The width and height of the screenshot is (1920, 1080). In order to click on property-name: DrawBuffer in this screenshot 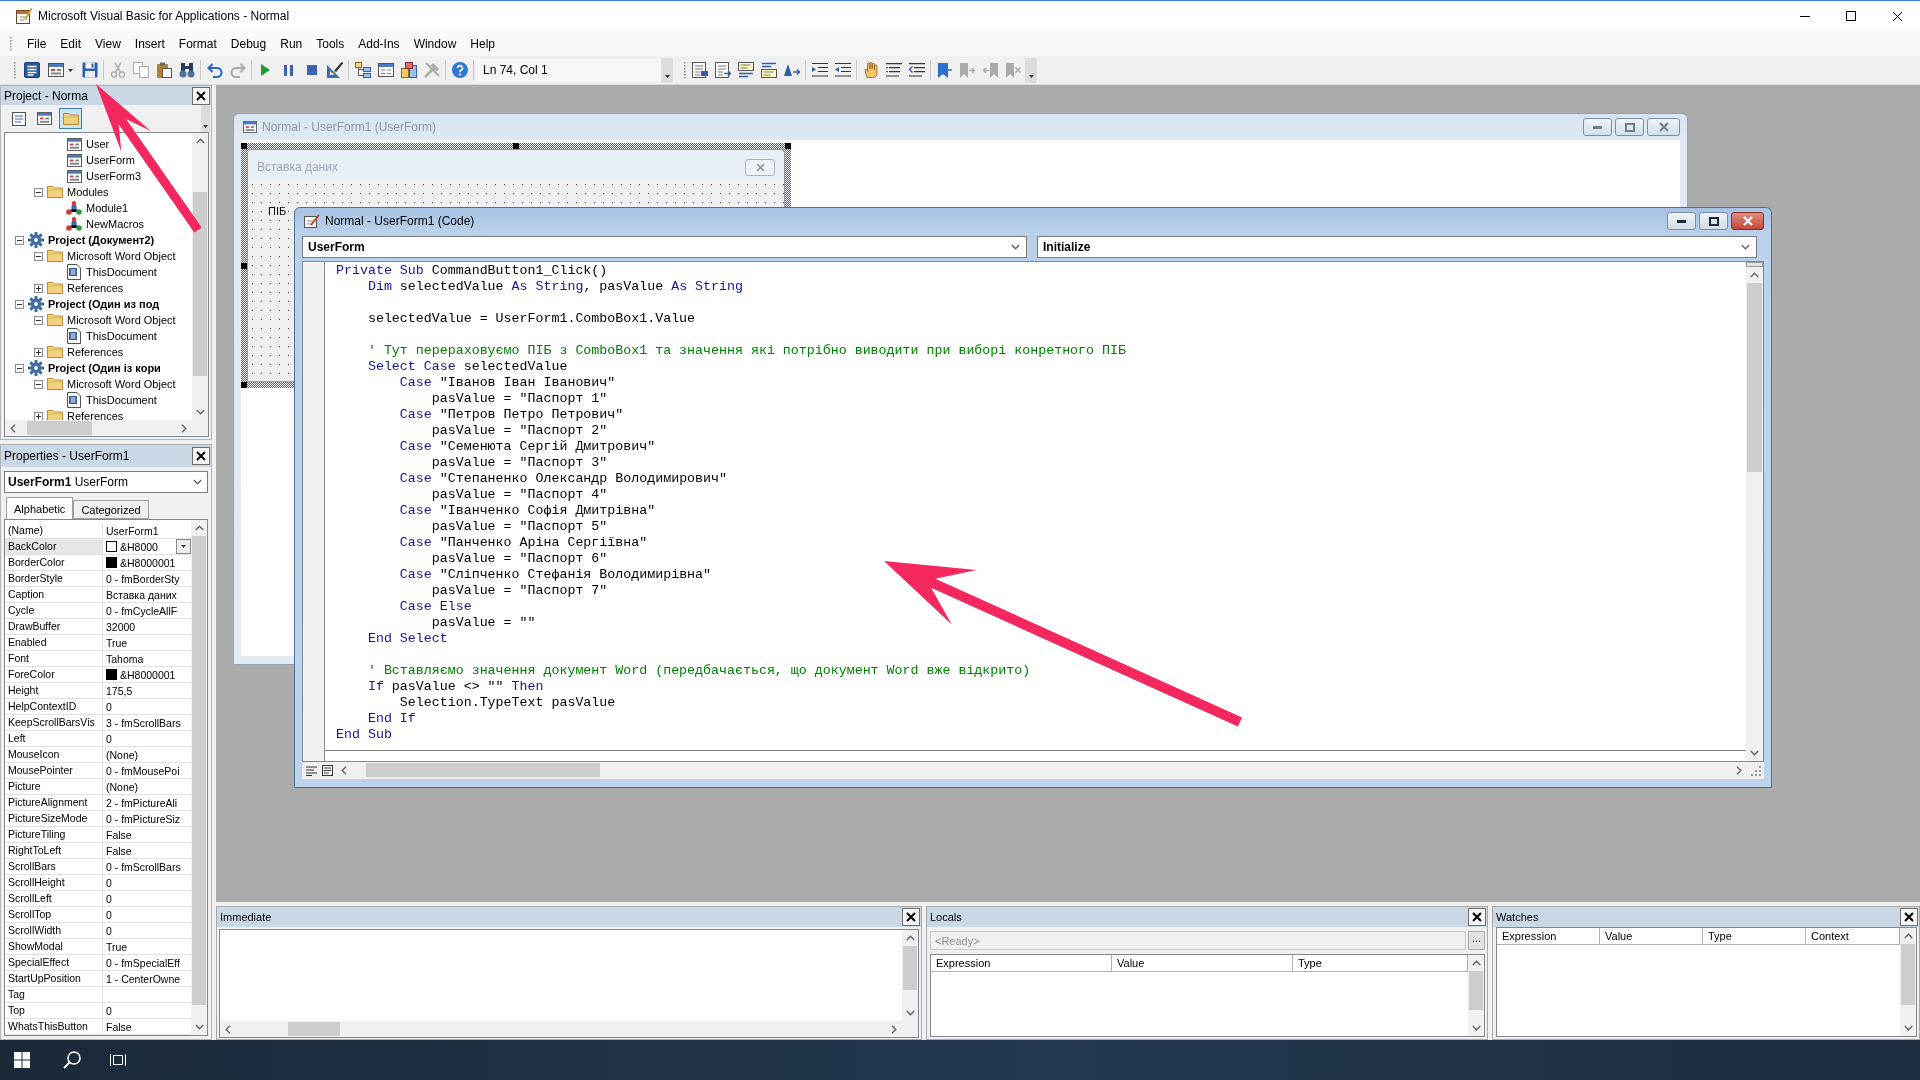, I will do `click(54, 627)`.